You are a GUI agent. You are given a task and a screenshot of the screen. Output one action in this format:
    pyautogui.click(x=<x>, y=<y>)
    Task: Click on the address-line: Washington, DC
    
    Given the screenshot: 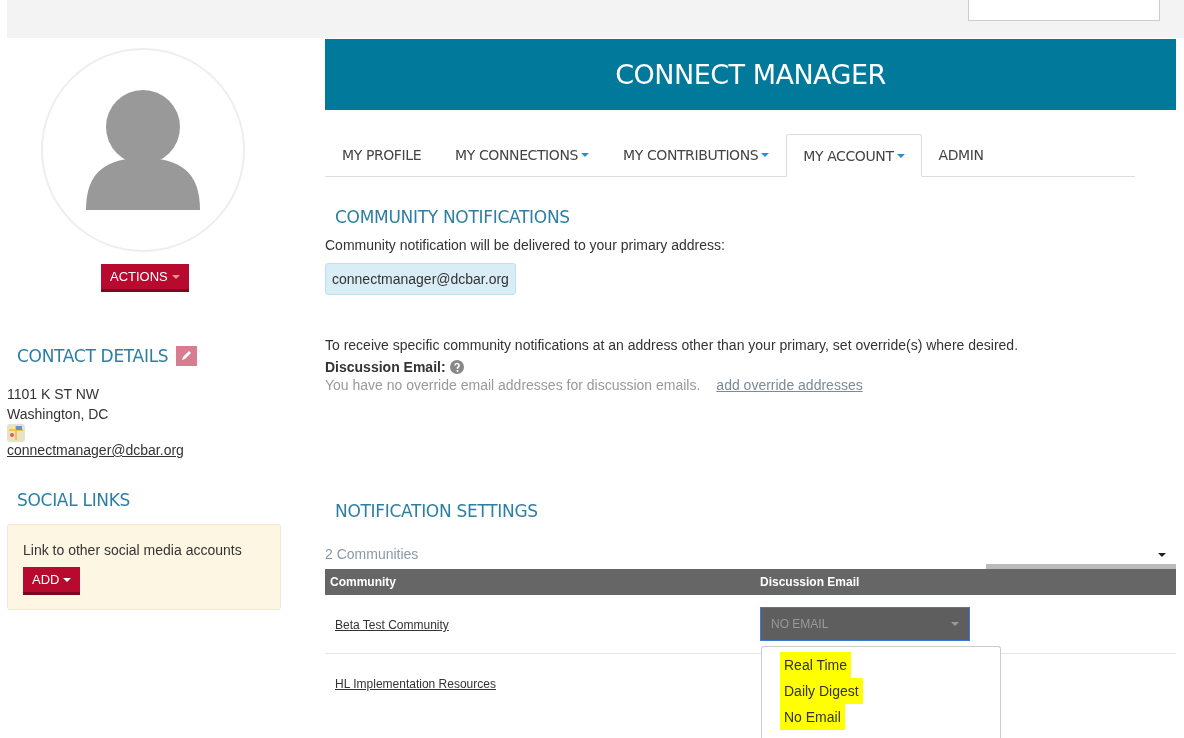 What is the action you would take?
    pyautogui.click(x=58, y=414)
    